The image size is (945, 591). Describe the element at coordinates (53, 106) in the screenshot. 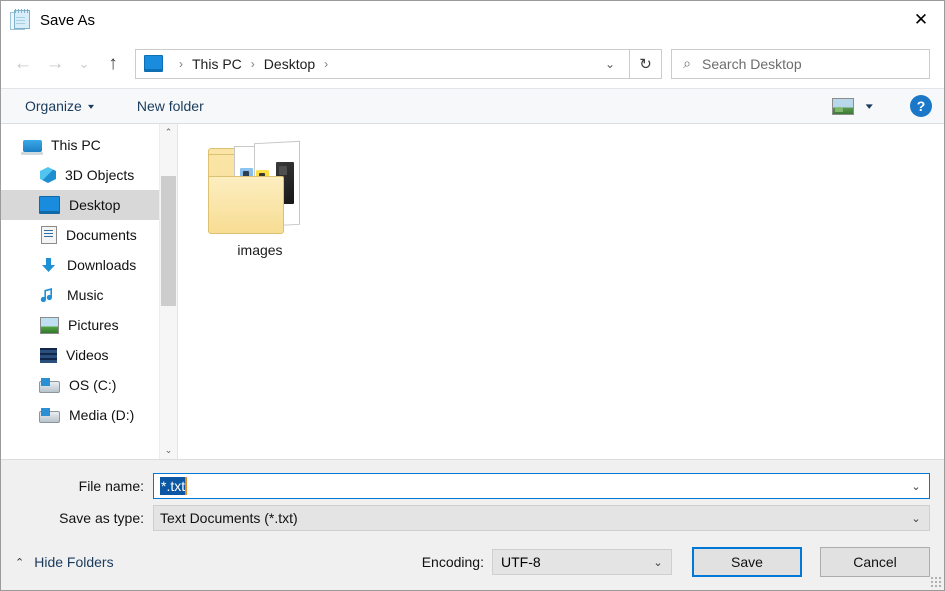

I see `organize-label: Organize` at that location.